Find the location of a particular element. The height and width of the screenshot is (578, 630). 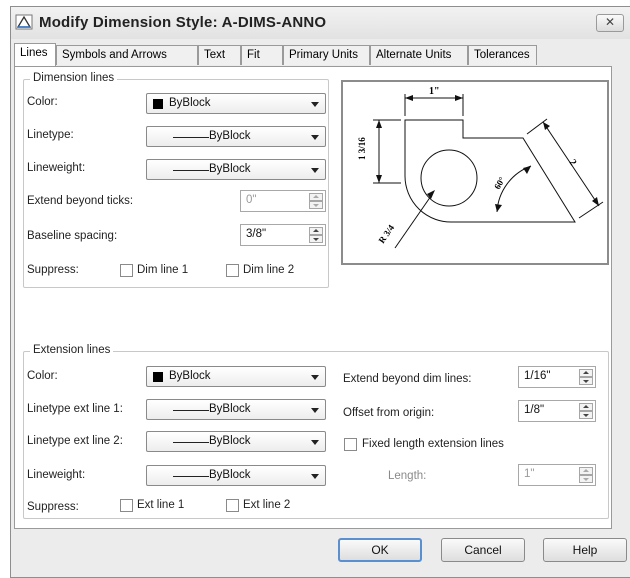

dim-top-text: 1" is located at coordinates (434, 91).